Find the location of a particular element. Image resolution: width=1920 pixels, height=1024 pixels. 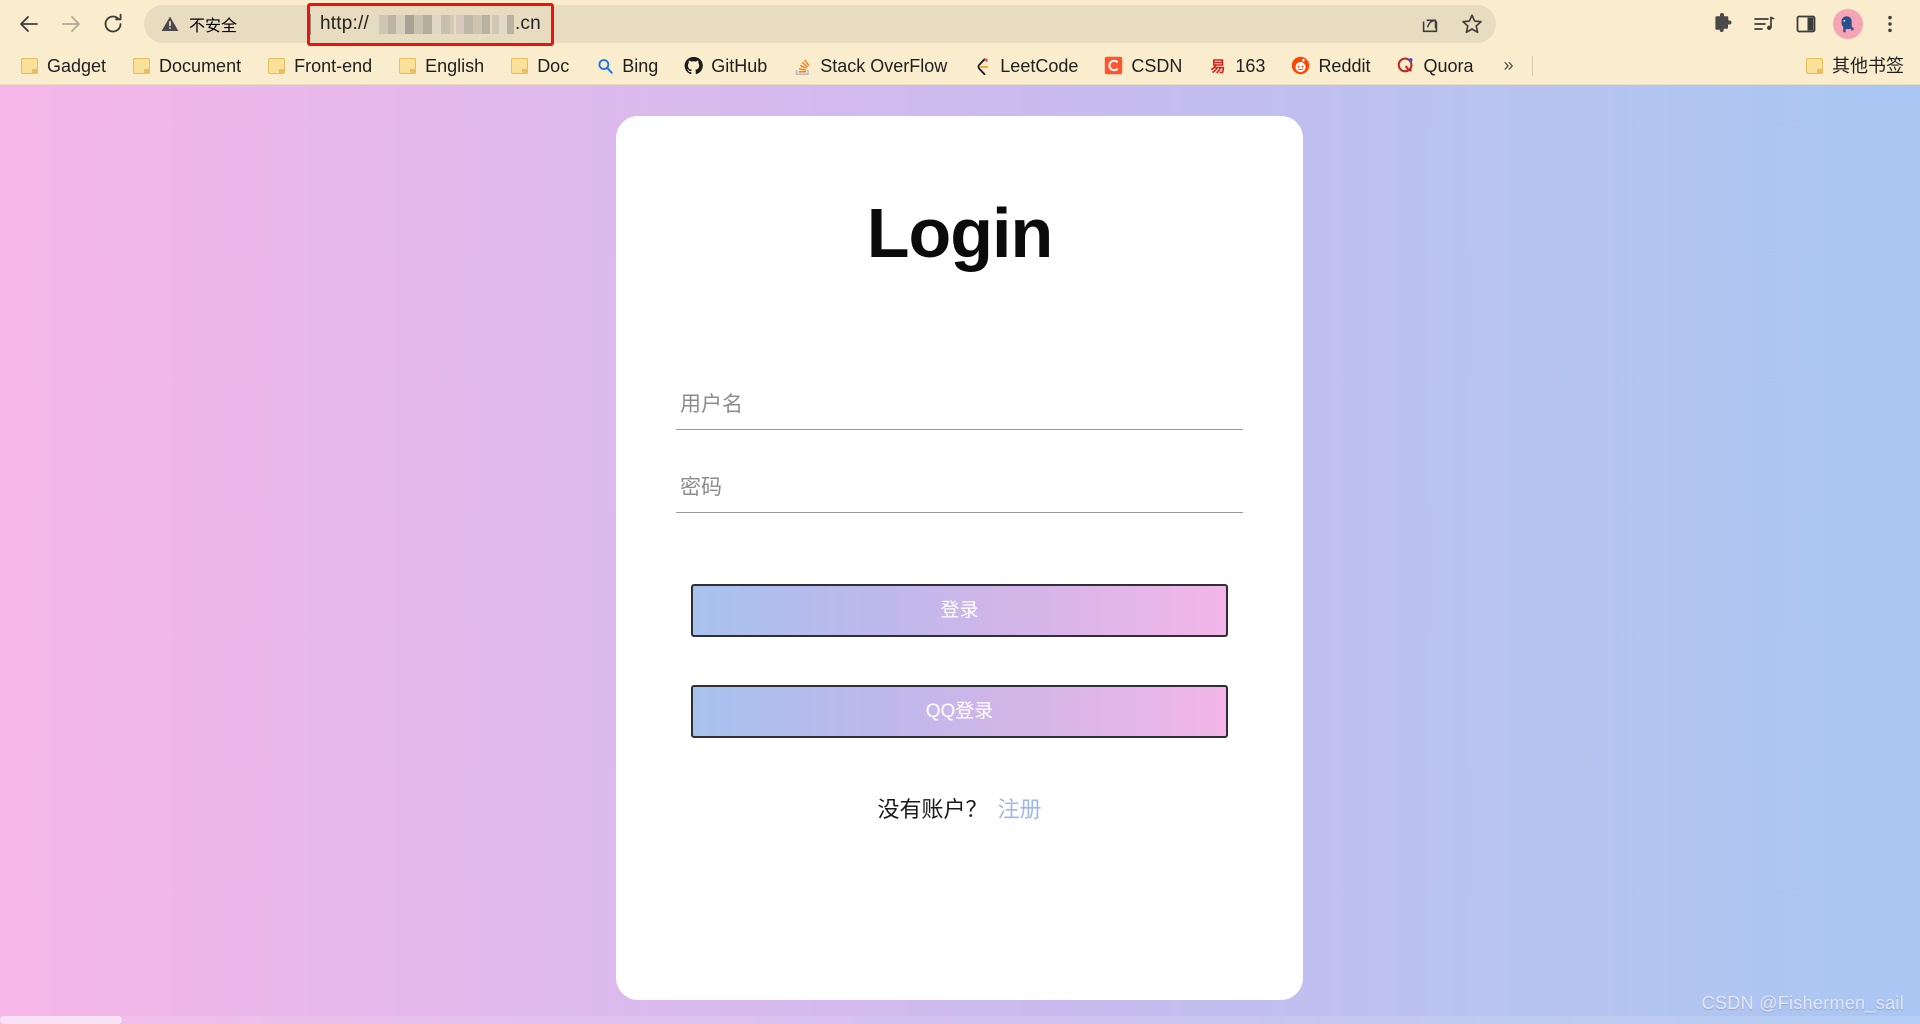

star-icon is located at coordinates (1472, 23).